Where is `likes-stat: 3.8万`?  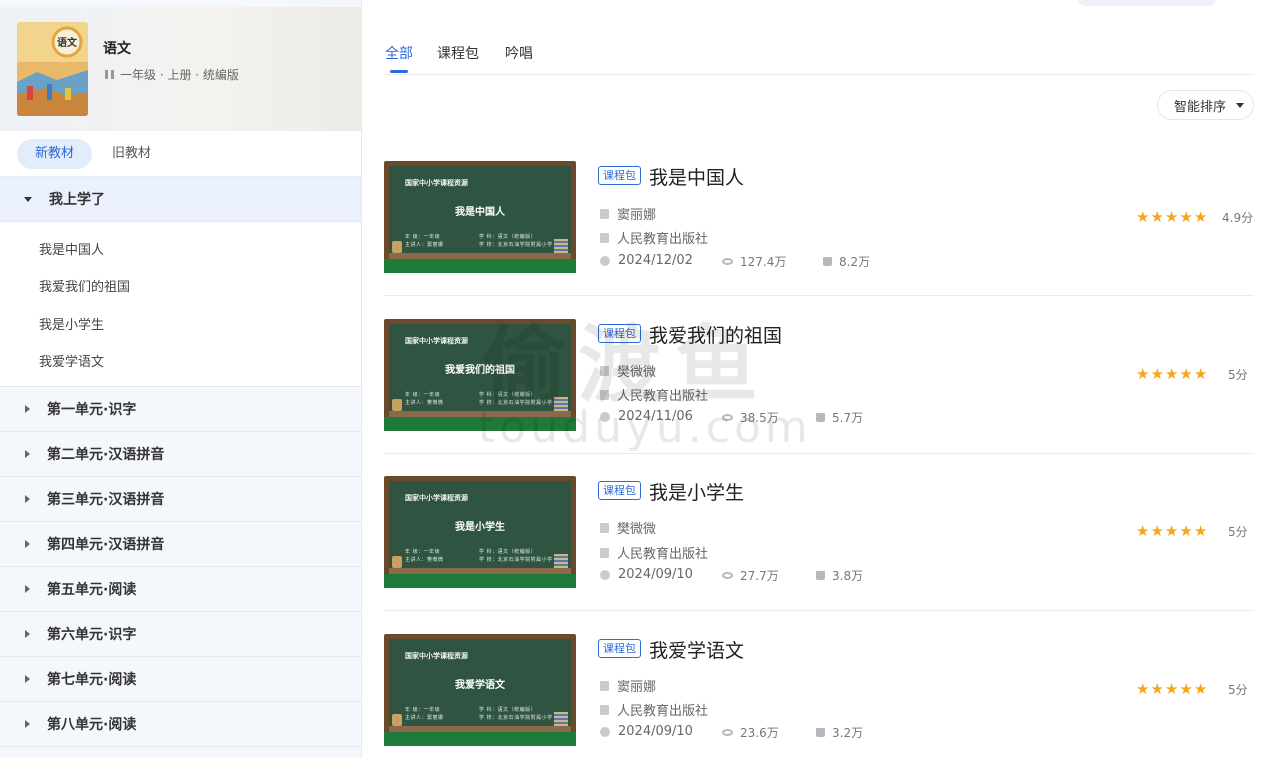 likes-stat: 3.8万 is located at coordinates (839, 575).